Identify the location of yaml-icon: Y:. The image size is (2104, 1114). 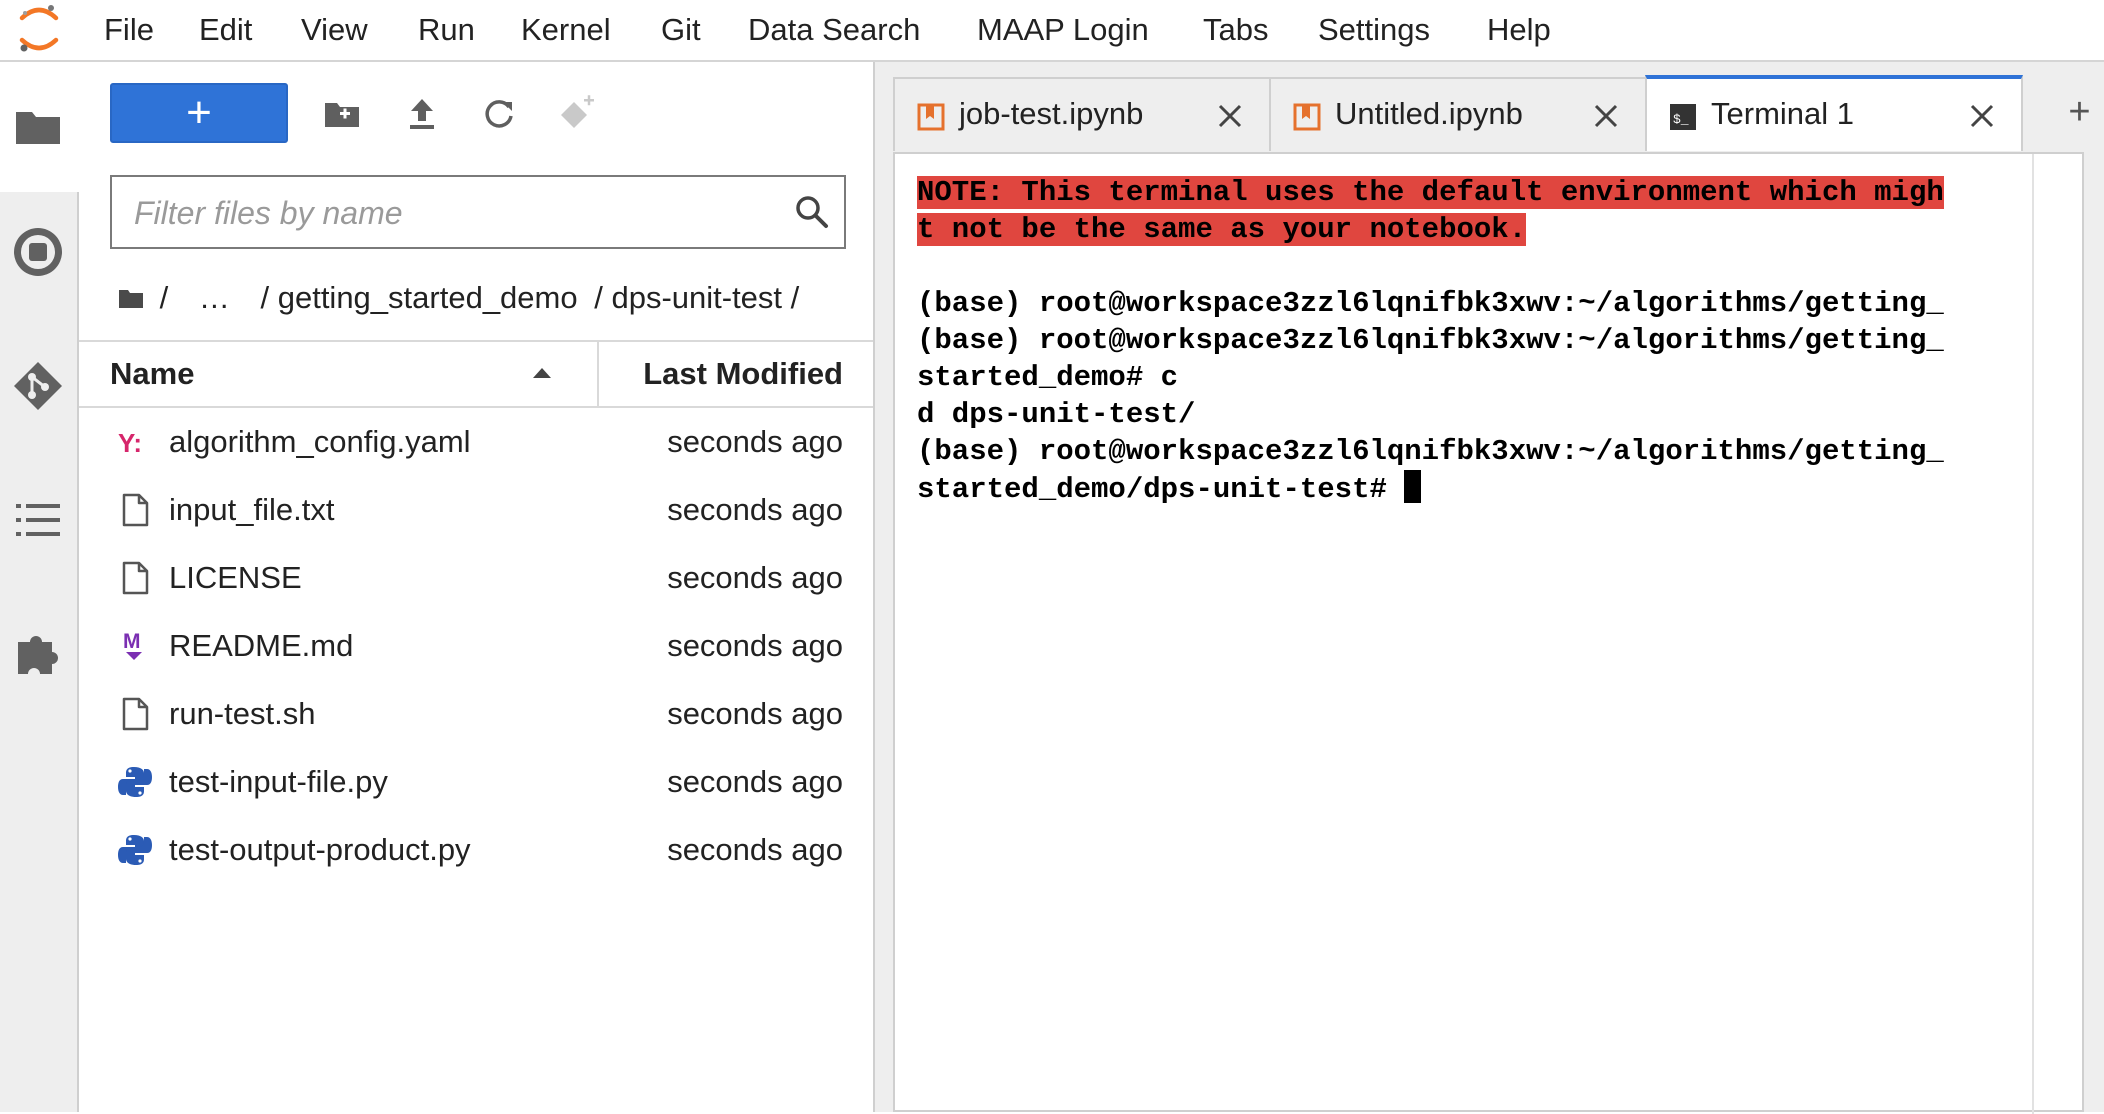
(130, 443).